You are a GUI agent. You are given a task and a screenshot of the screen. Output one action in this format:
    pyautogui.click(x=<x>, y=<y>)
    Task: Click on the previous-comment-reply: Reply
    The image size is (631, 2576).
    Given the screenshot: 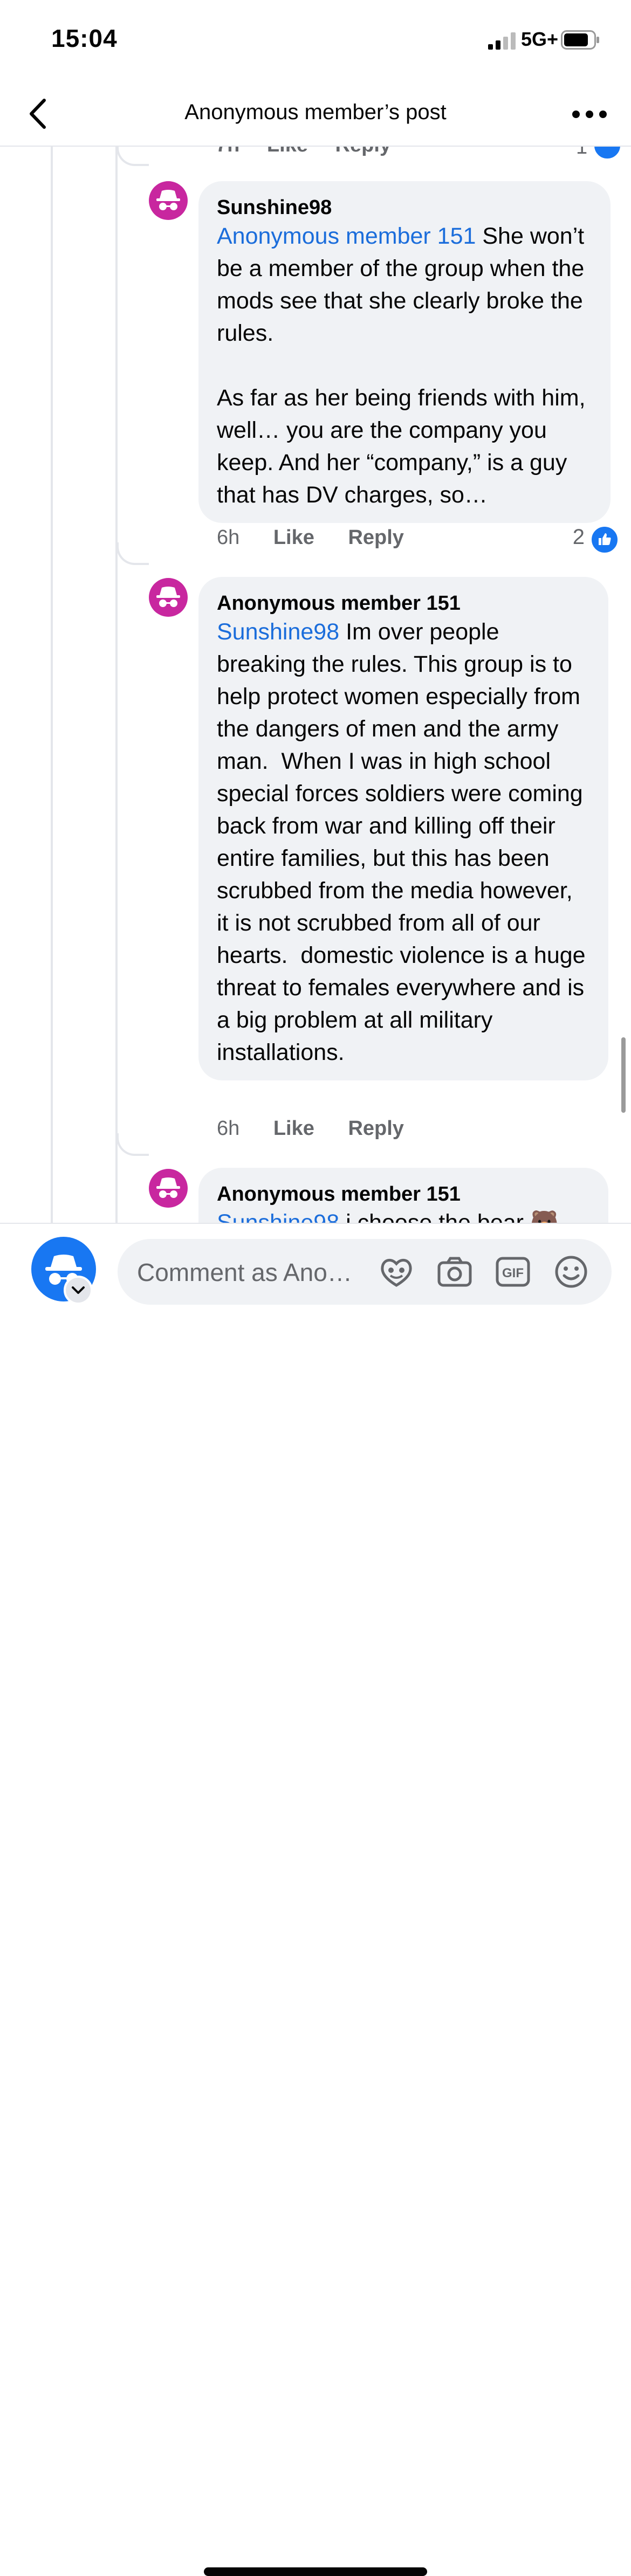 What is the action you would take?
    pyautogui.click(x=363, y=151)
    